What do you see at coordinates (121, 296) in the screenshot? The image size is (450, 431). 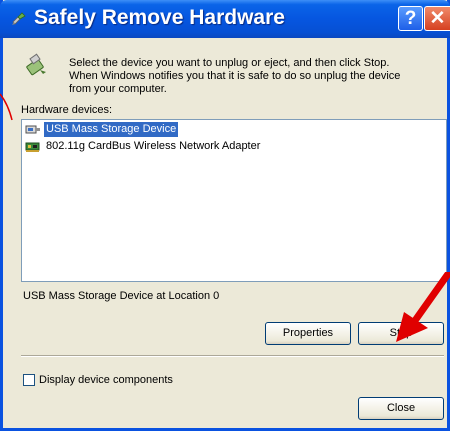 I see `device-location-text: USB Mass Storage Device at Location 0` at bounding box center [121, 296].